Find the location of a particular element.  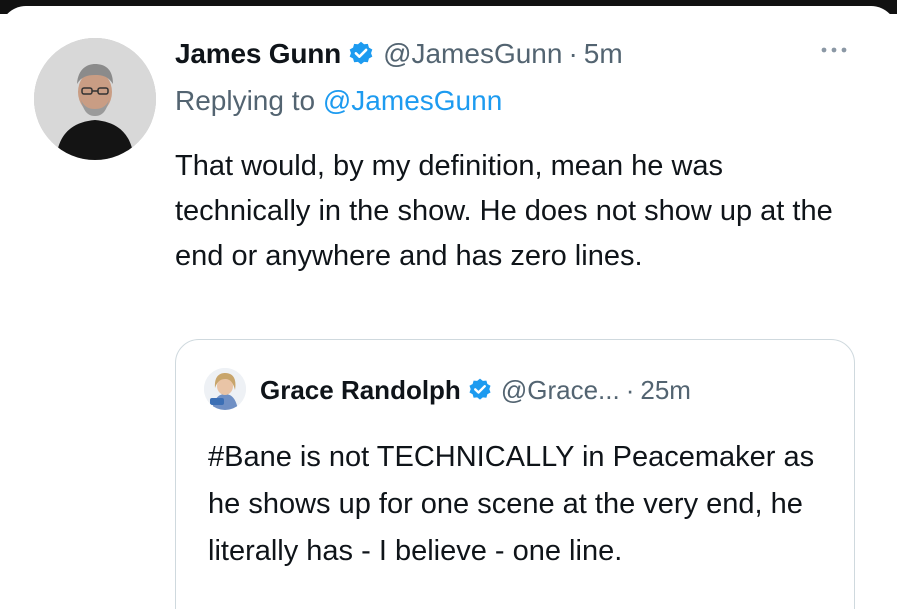

avatar-photo is located at coordinates (95, 99).